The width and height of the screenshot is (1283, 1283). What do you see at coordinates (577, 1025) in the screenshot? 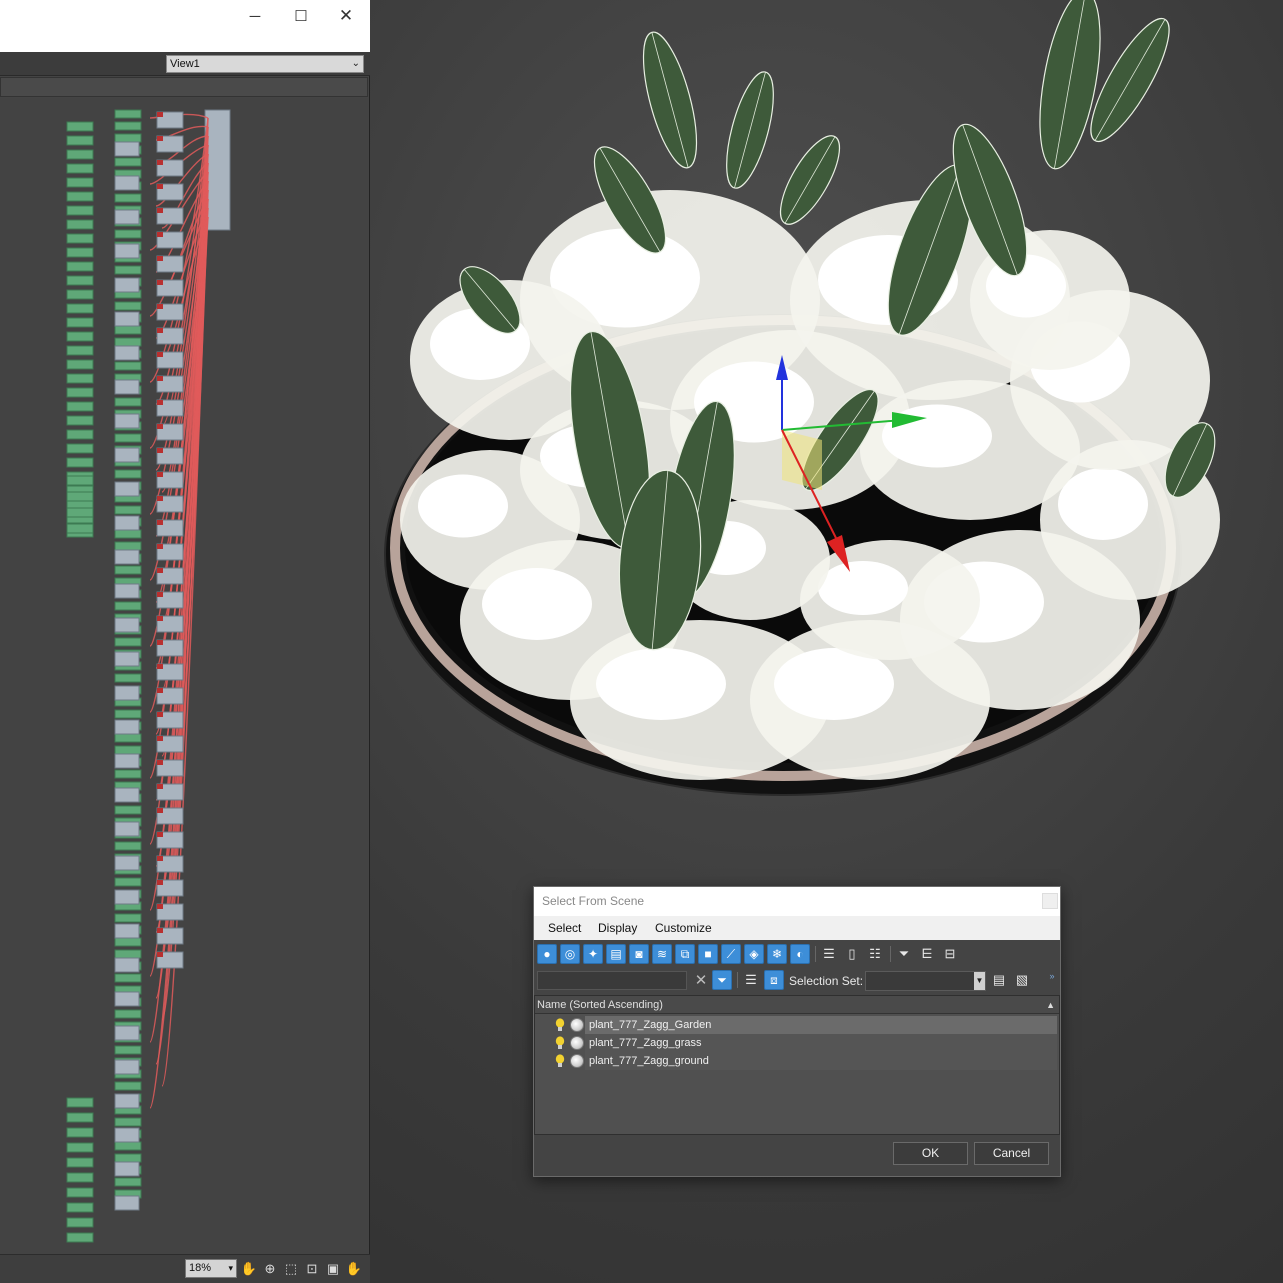
I see `geometry-object-icon` at bounding box center [577, 1025].